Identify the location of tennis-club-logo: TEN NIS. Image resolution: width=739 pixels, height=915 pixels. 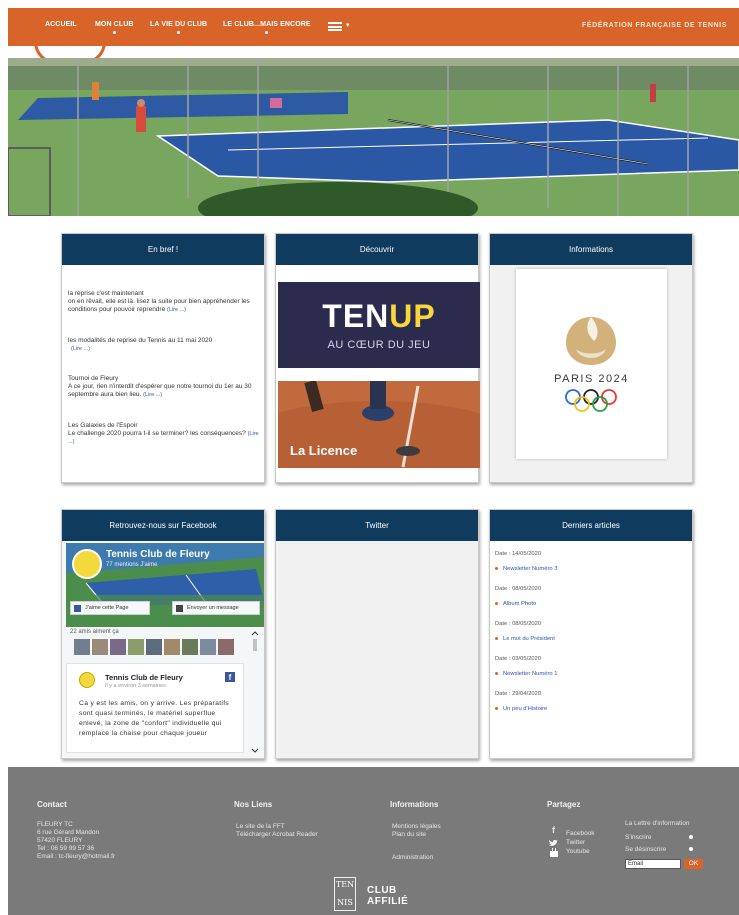
(345, 894).